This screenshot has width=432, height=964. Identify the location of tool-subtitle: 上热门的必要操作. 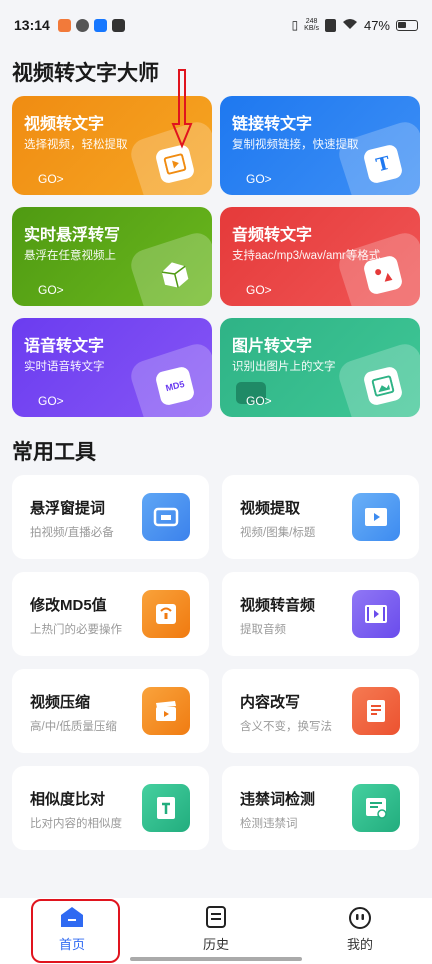
(76, 630).